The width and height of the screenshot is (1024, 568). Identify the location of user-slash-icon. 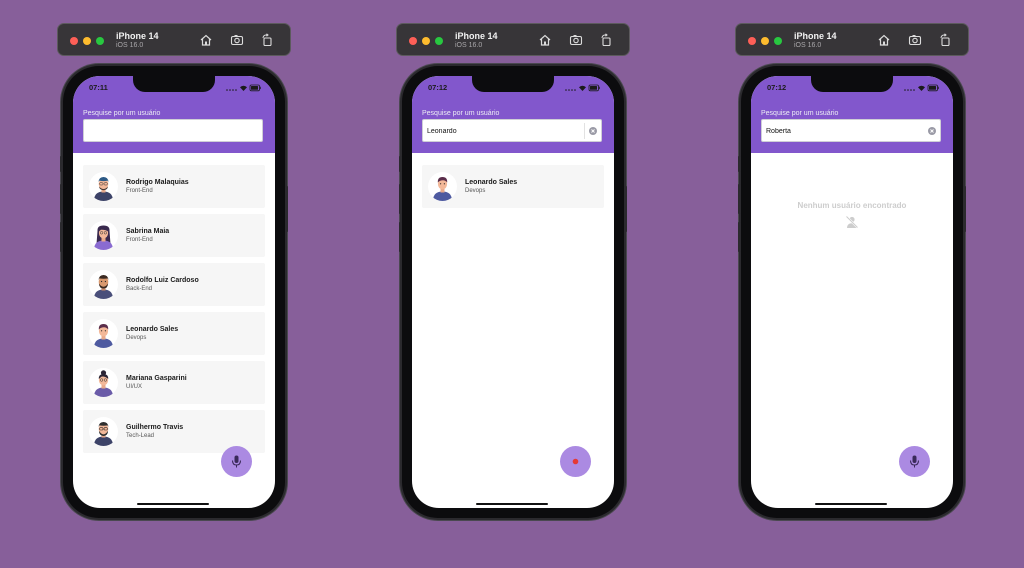
(852, 222).